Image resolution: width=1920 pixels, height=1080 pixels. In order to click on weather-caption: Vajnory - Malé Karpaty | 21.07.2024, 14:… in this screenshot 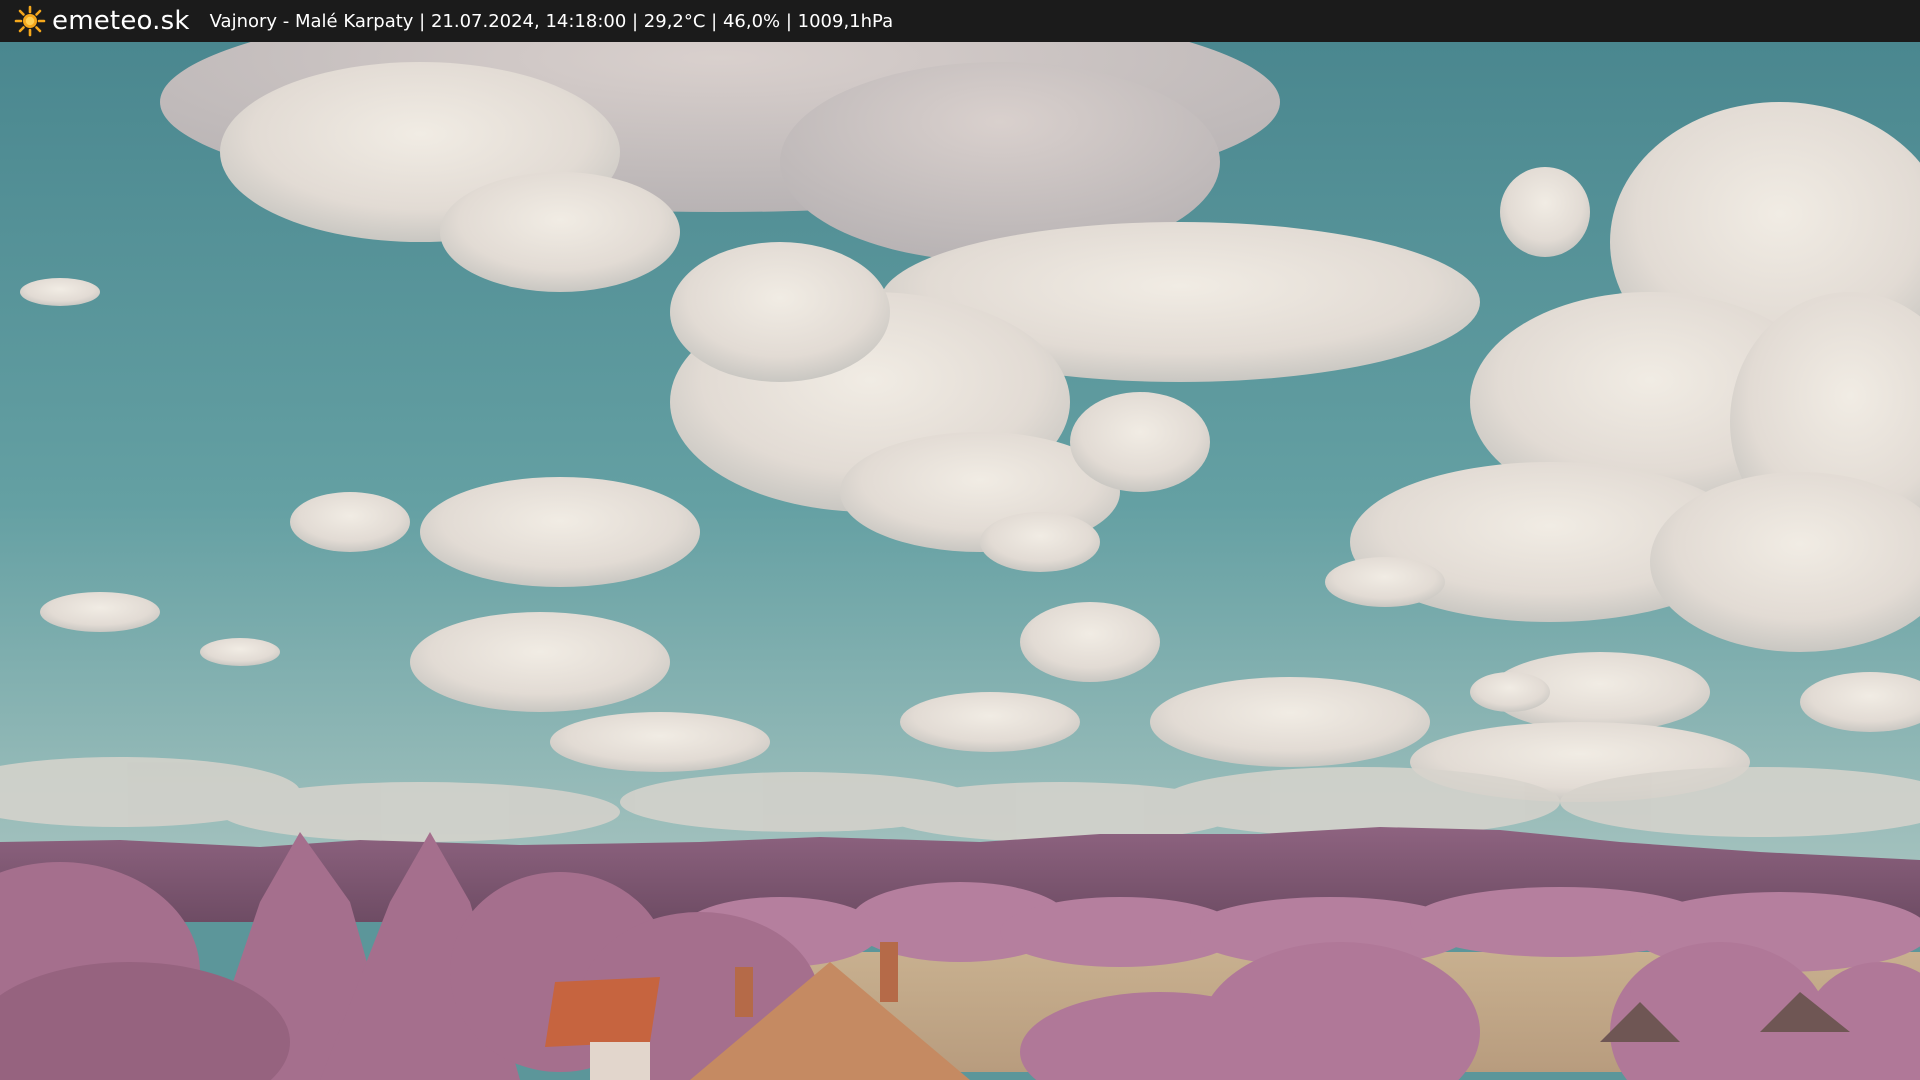, I will do `click(551, 21)`.